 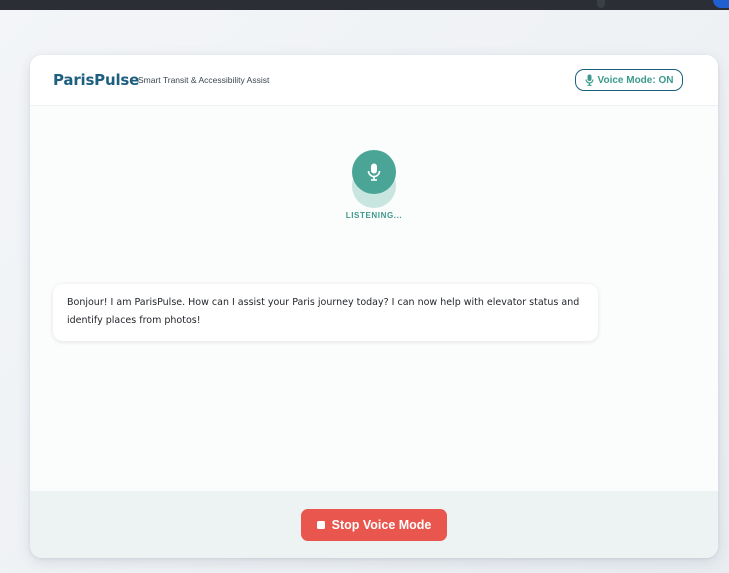 I want to click on brand-logo: ParisPulse, so click(x=96, y=80).